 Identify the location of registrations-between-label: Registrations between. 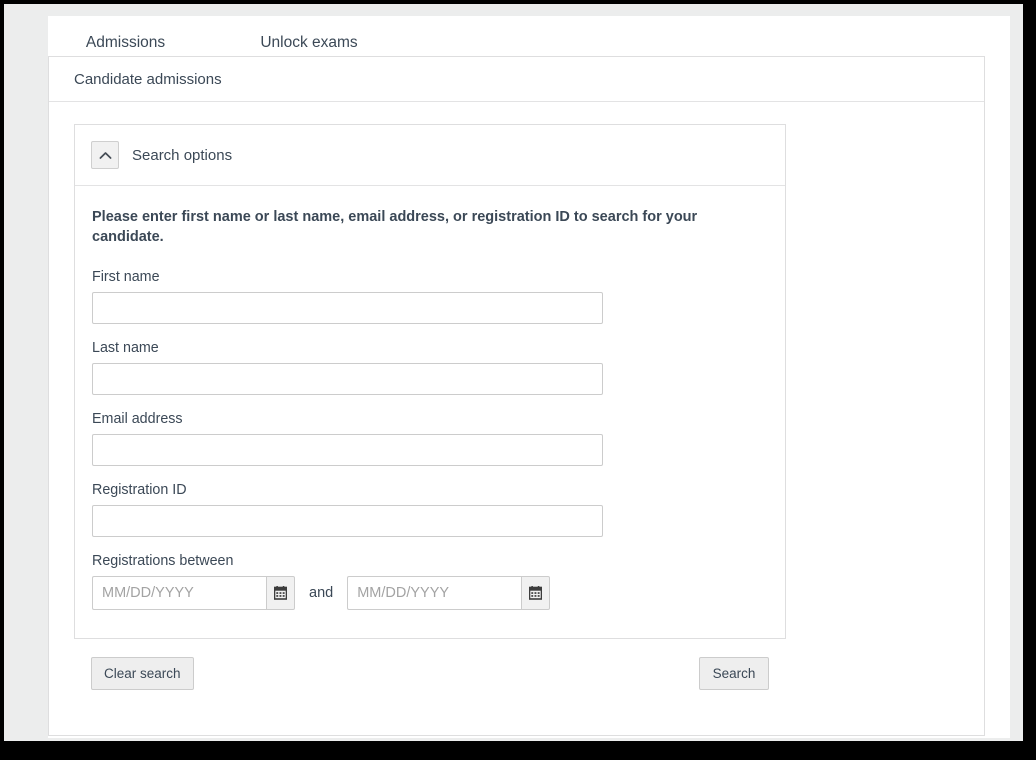
(163, 560).